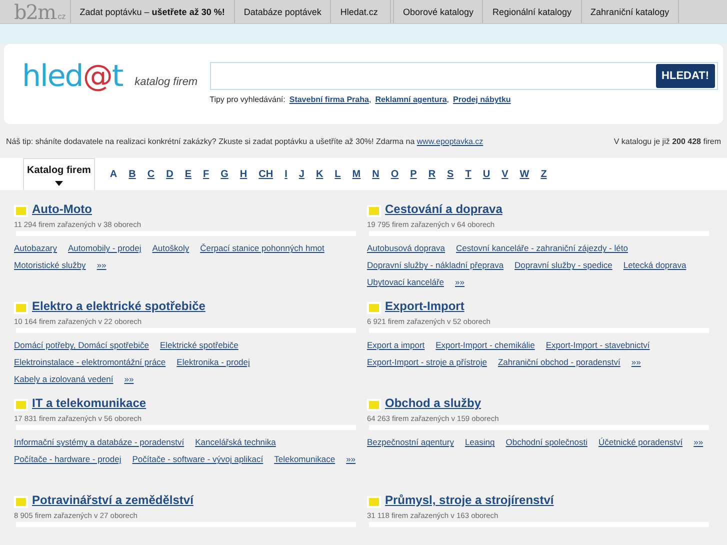 This screenshot has width=727, height=545. What do you see at coordinates (654, 265) in the screenshot?
I see `subcategory-link: Letecká doprava` at bounding box center [654, 265].